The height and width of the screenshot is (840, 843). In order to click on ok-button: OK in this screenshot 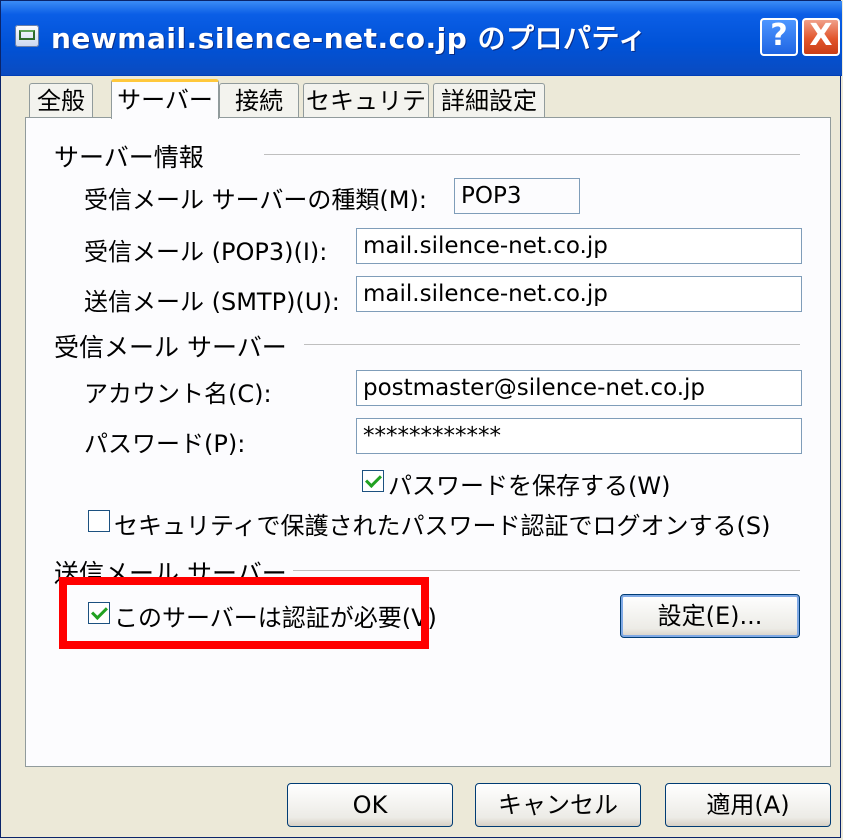, I will do `click(370, 805)`.